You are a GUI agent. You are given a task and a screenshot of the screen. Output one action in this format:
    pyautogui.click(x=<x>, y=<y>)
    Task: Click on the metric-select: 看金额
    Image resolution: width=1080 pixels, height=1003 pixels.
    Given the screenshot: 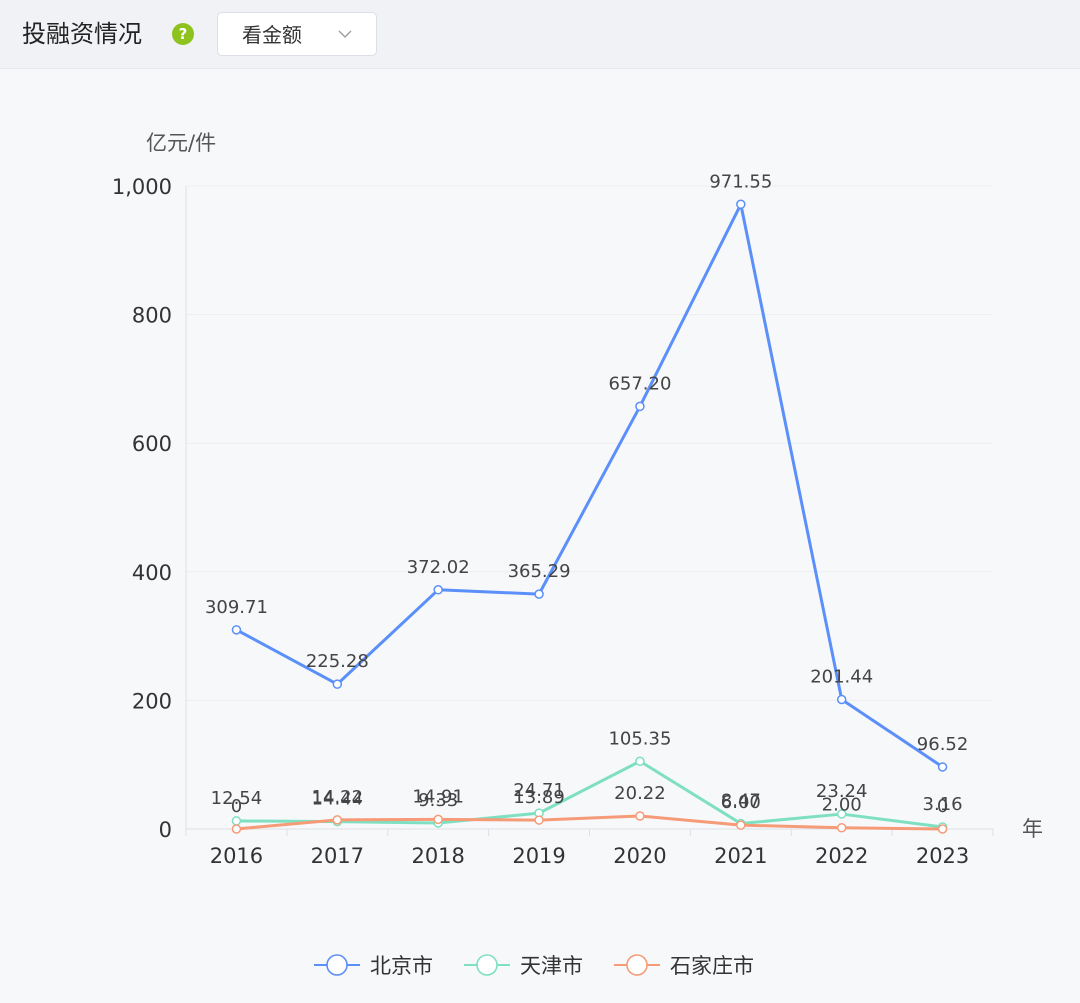 What is the action you would take?
    pyautogui.click(x=297, y=34)
    